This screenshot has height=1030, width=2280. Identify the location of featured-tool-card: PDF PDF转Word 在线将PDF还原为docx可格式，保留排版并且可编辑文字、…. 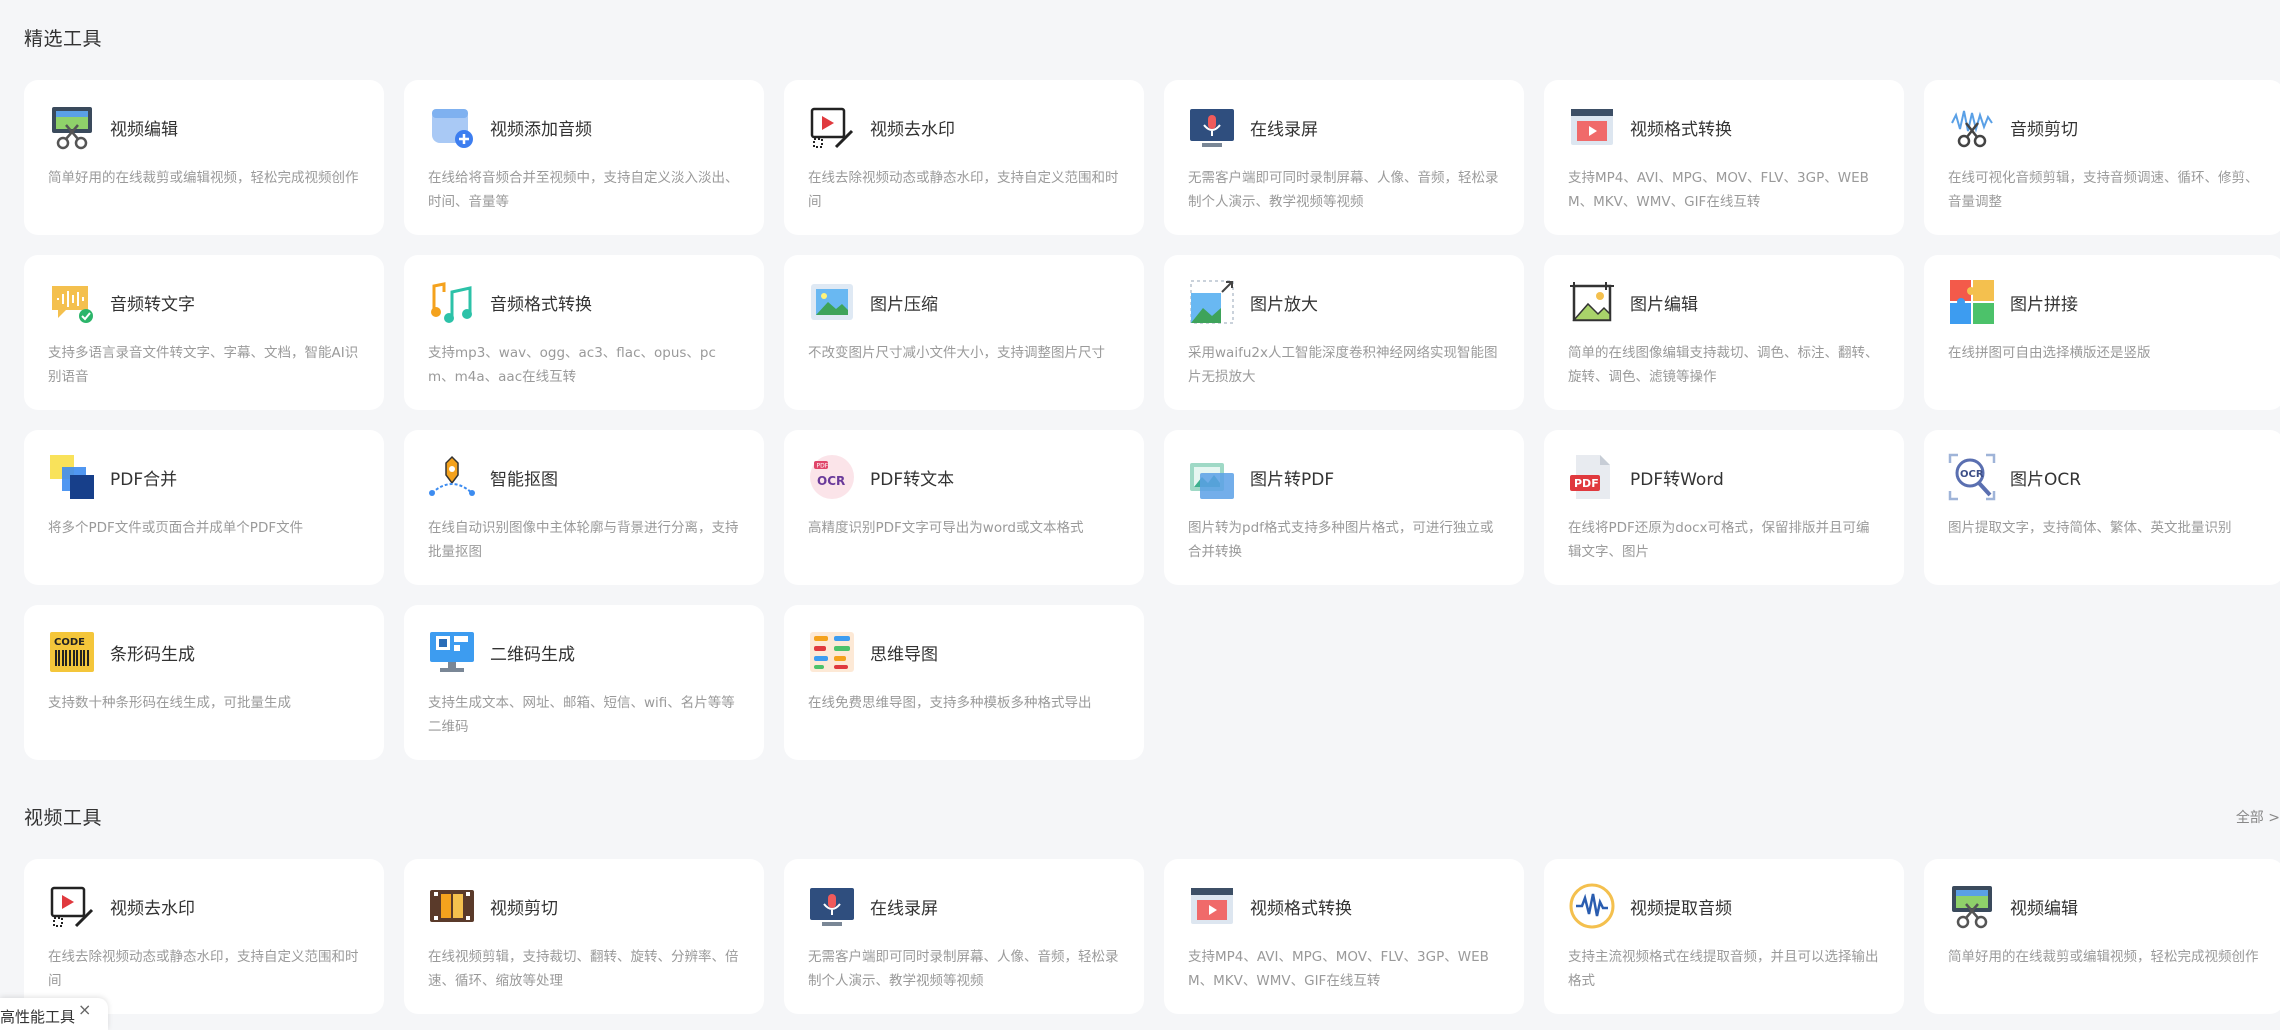
(1724, 507).